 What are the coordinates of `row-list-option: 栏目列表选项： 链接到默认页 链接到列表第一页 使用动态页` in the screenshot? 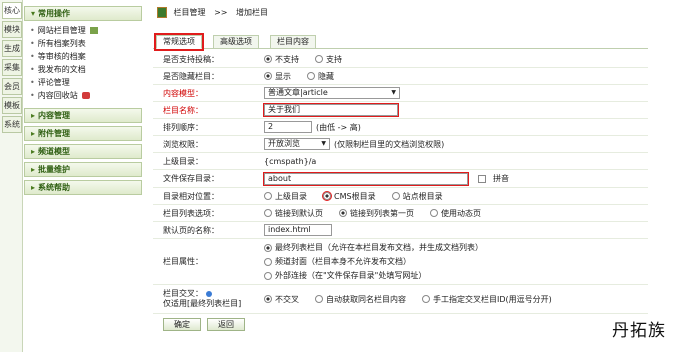 It's located at (400, 213).